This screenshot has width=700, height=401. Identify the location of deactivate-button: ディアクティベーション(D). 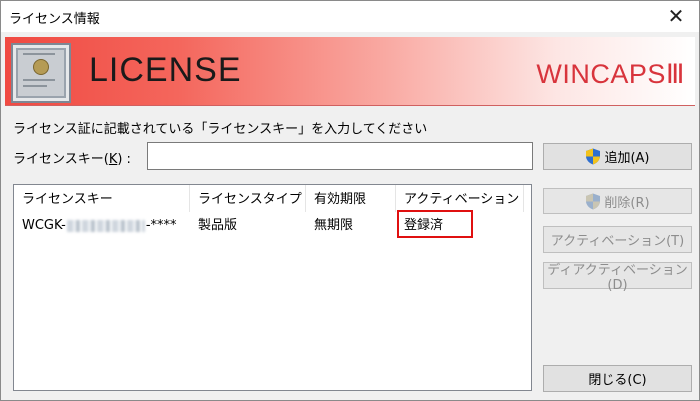
(617, 277).